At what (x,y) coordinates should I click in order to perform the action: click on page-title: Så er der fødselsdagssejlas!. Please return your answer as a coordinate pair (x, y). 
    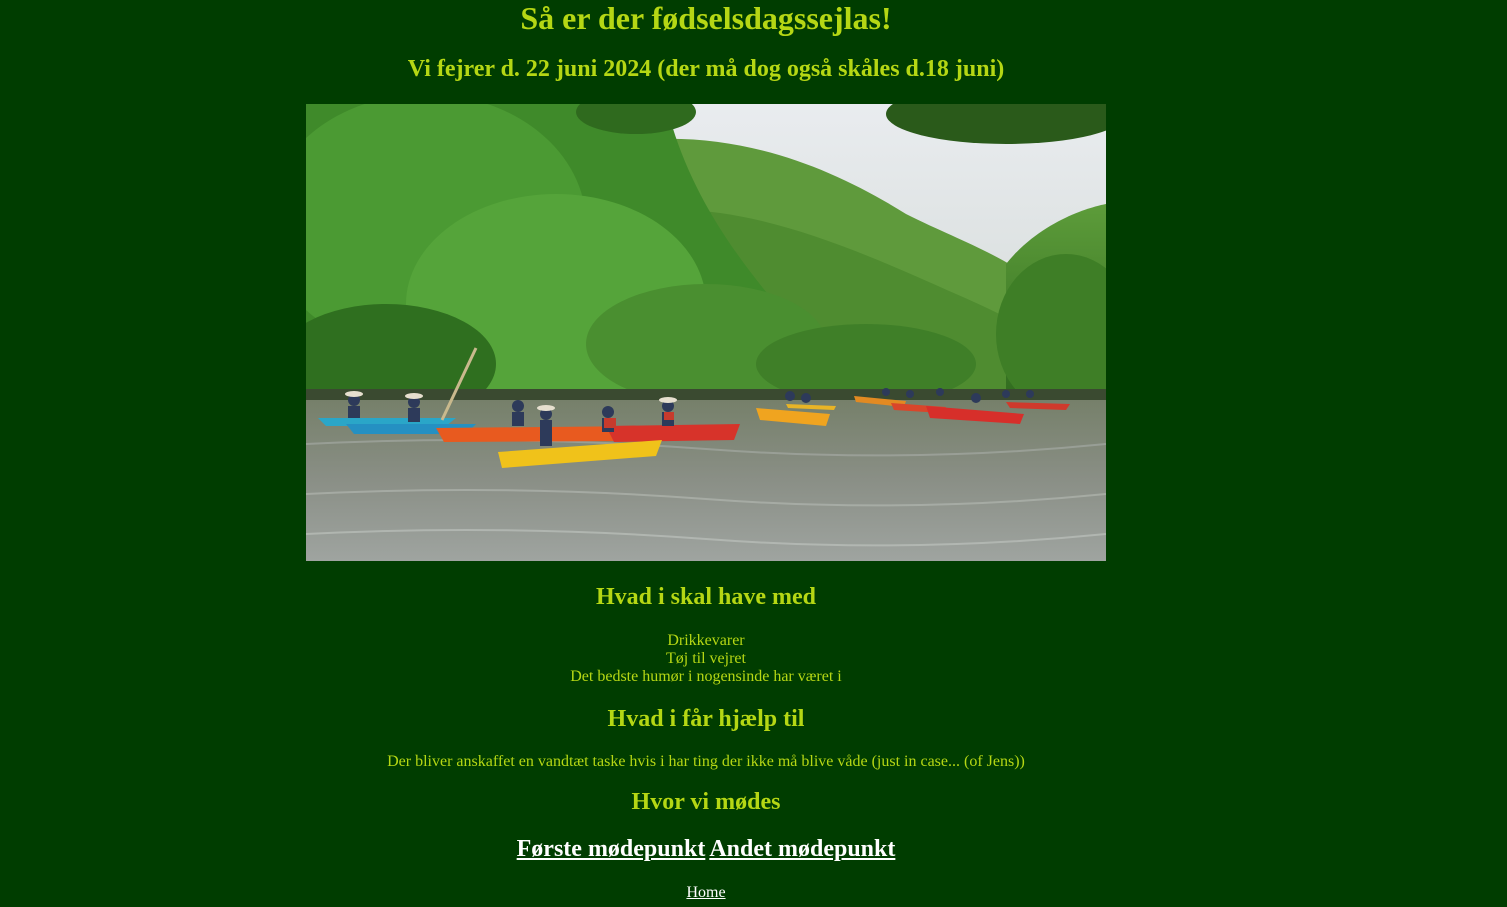
    Looking at the image, I should click on (706, 18).